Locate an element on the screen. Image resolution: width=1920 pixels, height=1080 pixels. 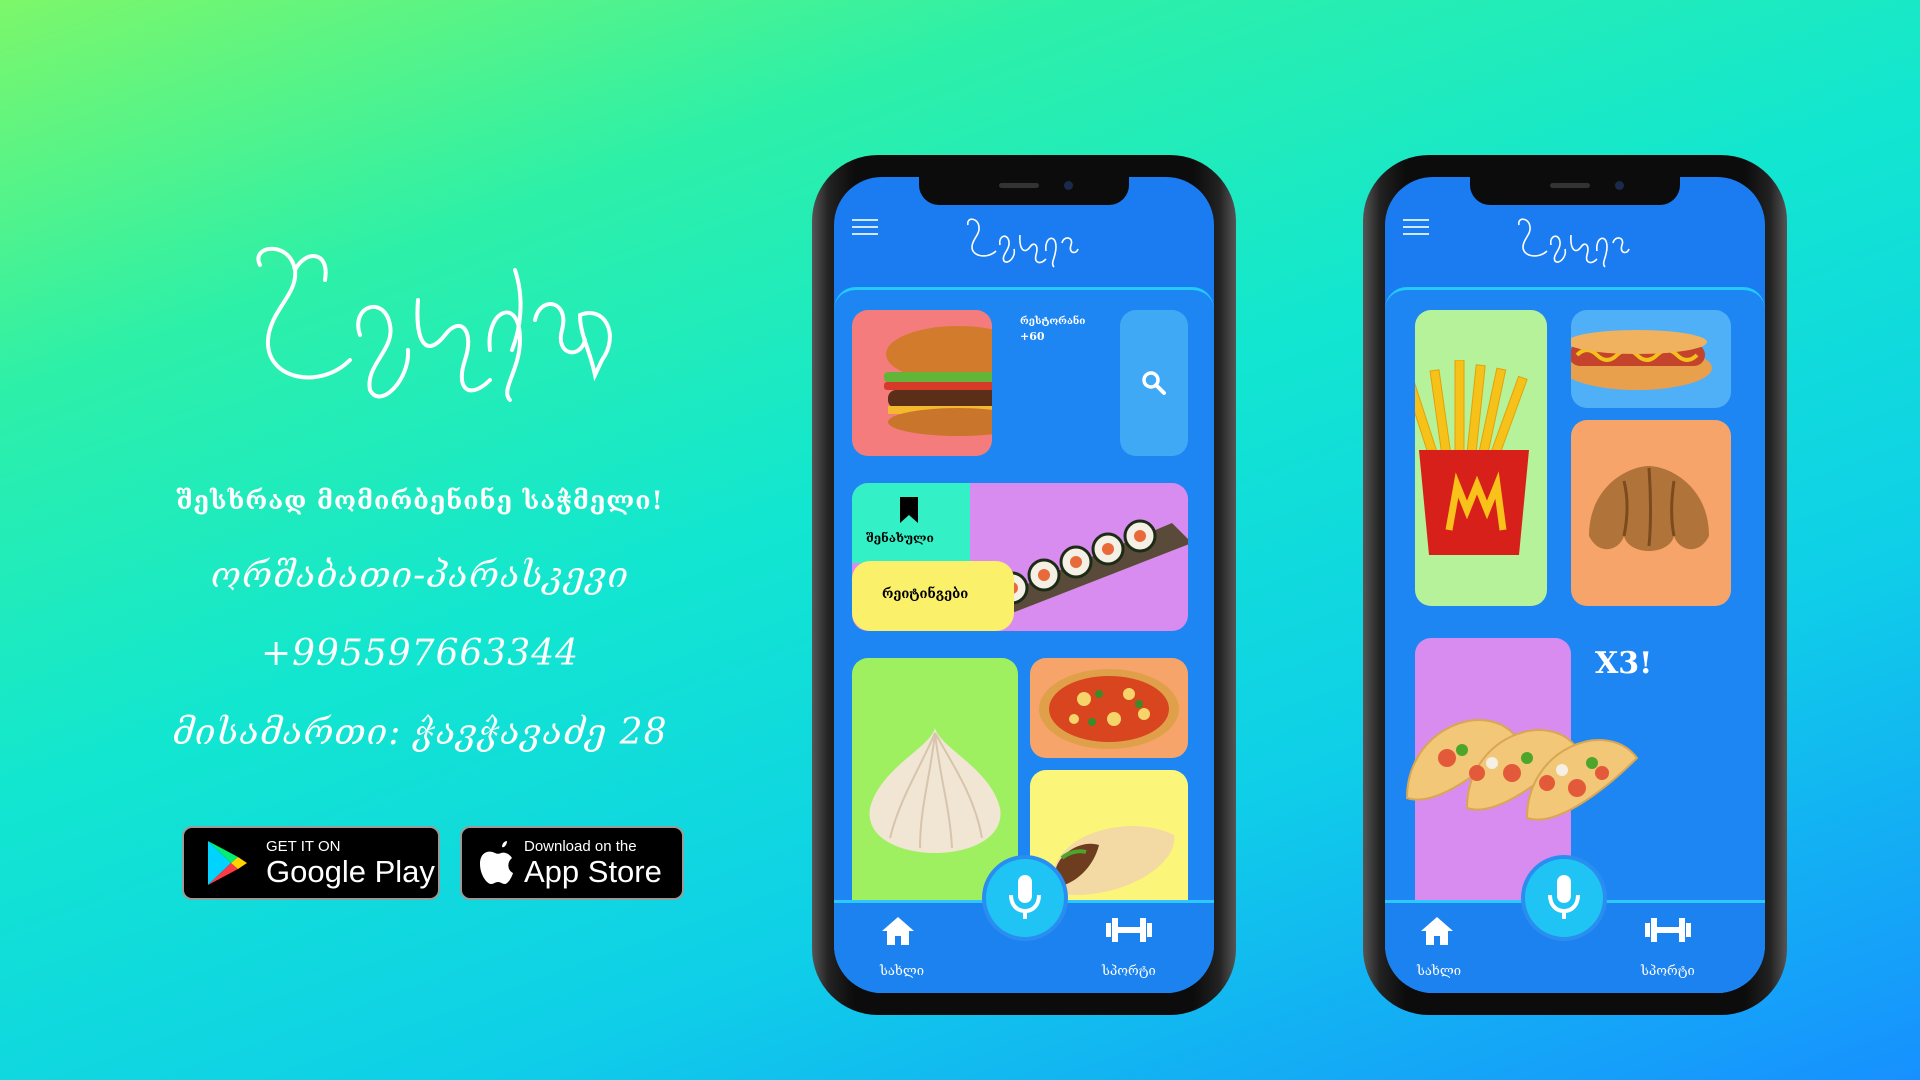
google-play-button: GET IT ON Google Play is located at coordinates (311, 863).